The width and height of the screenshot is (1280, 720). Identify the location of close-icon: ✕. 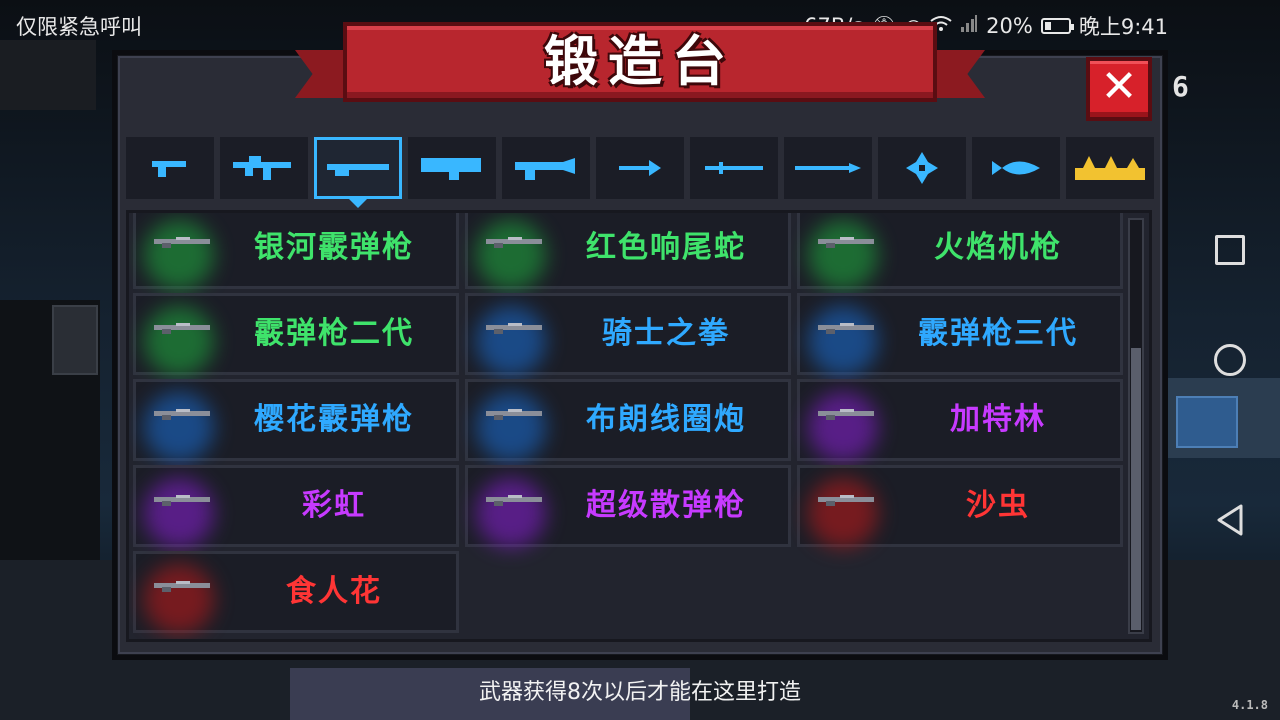
(1119, 86).